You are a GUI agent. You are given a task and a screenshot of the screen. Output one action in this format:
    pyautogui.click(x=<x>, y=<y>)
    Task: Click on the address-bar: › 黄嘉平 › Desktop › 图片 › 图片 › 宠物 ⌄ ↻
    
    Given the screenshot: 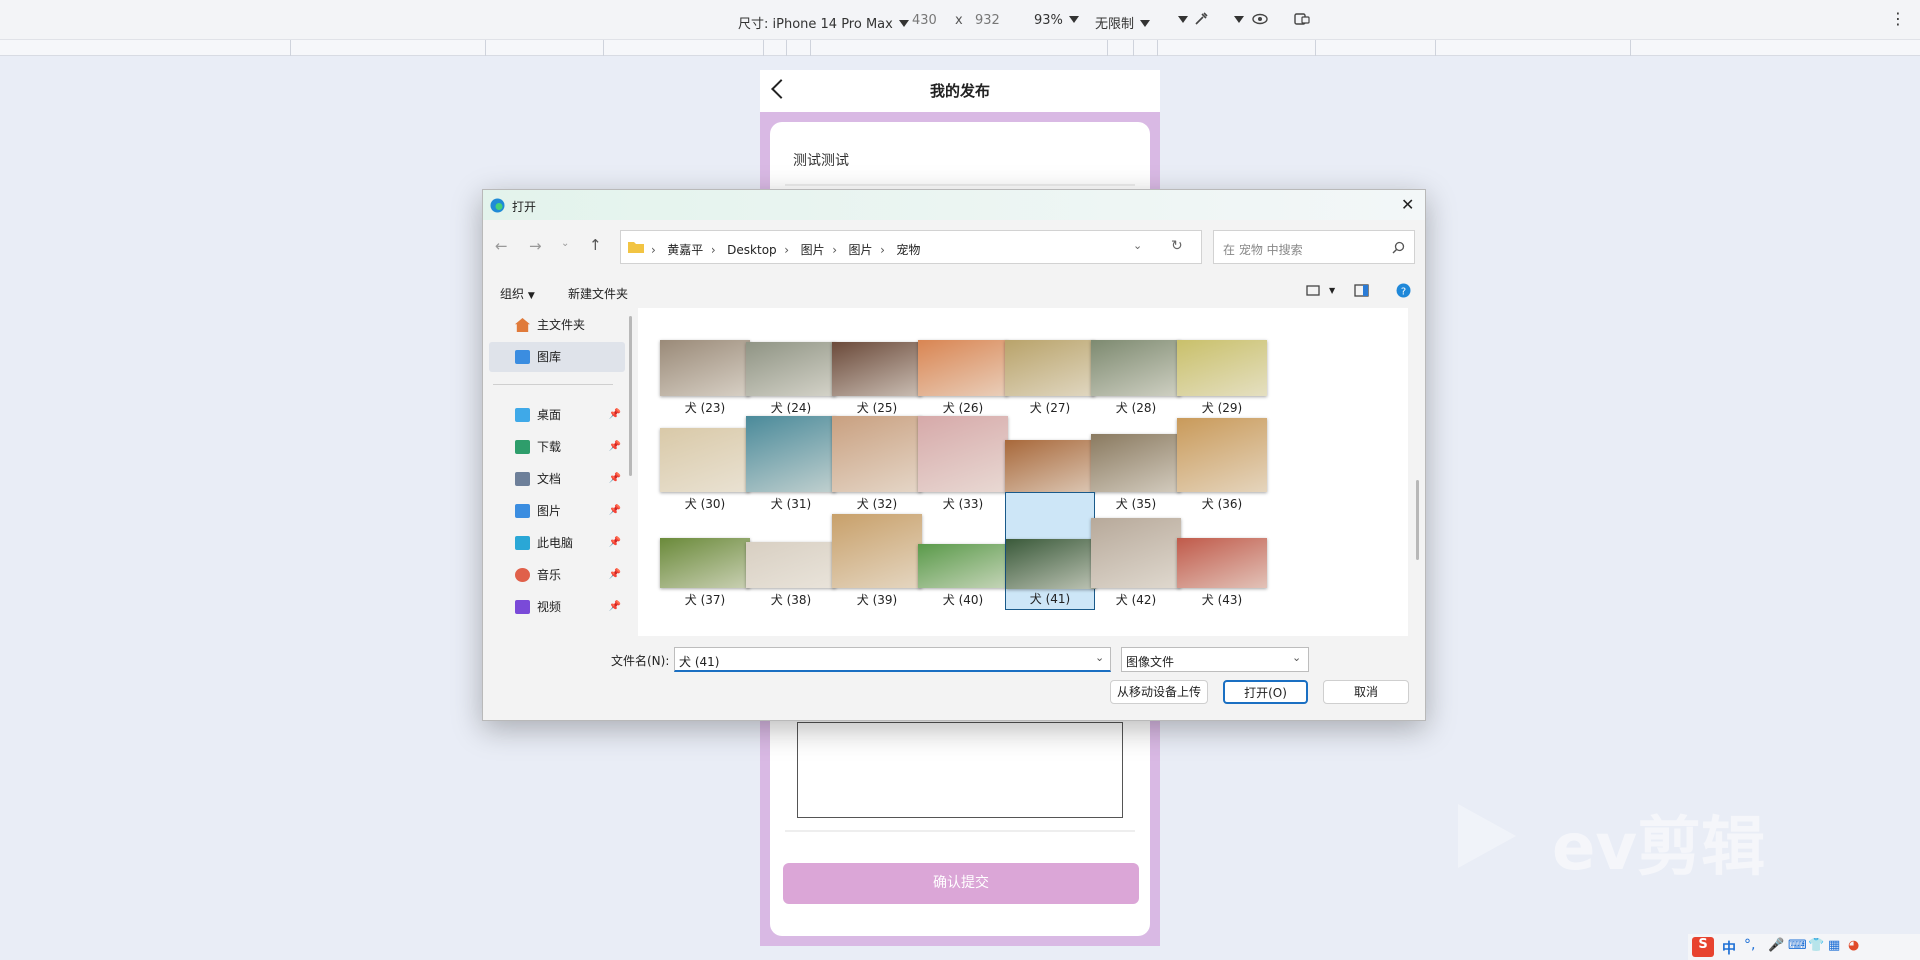 What is the action you would take?
    pyautogui.click(x=911, y=247)
    